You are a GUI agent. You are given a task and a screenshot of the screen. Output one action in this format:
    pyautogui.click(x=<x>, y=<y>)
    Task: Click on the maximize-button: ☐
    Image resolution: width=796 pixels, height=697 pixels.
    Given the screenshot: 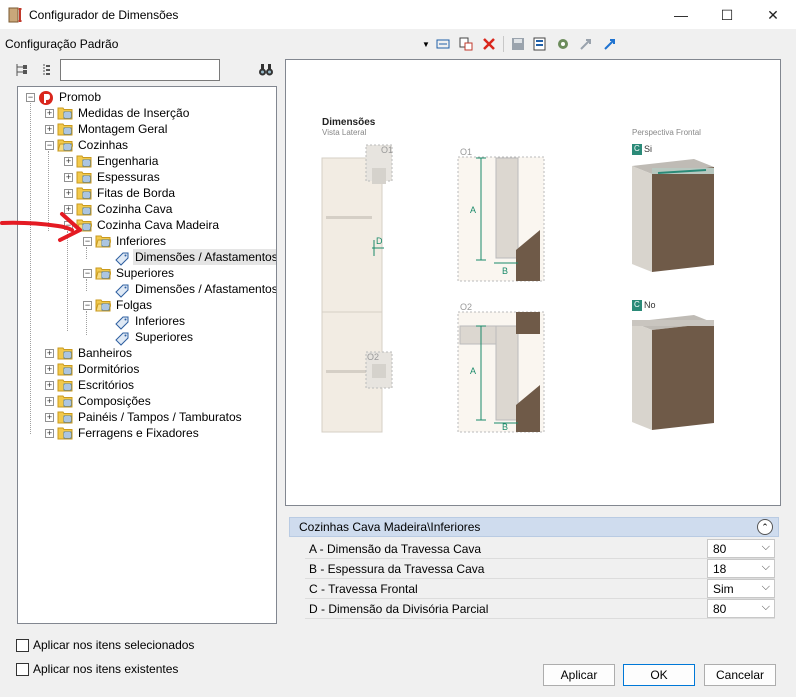 What is the action you would take?
    pyautogui.click(x=727, y=15)
    